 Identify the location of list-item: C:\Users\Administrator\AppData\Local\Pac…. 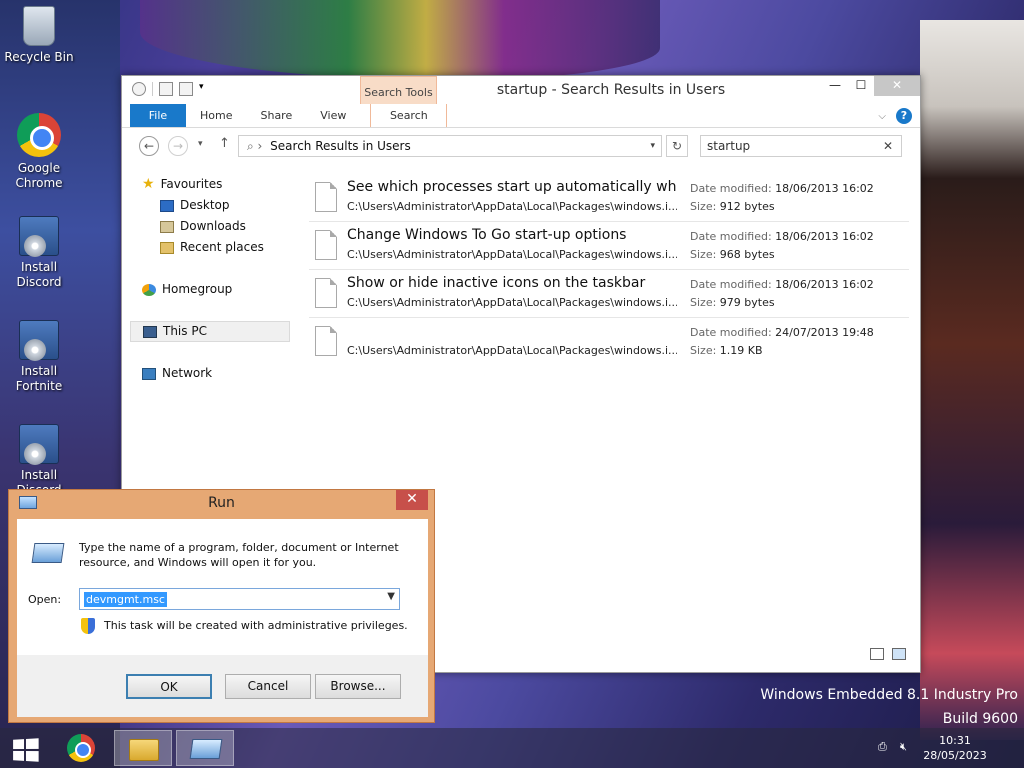
(609, 342).